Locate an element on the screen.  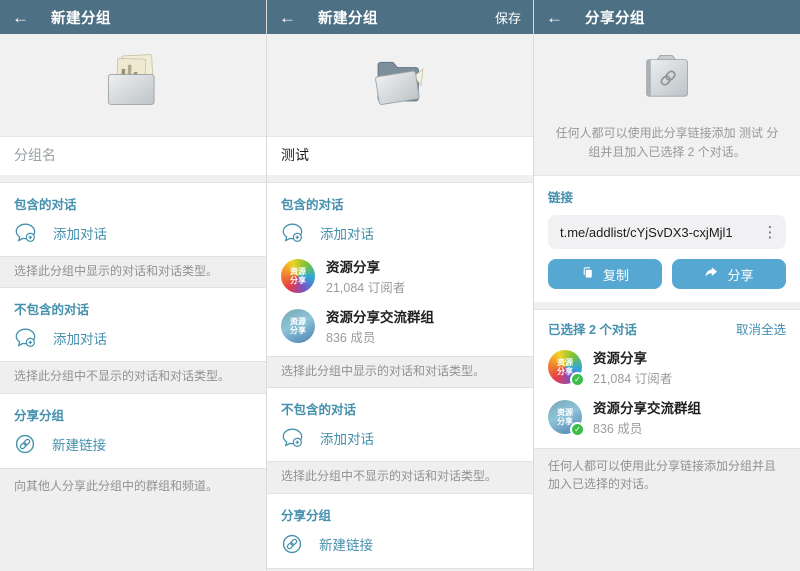
appbar: ← 新建分组 is located at coordinates (133, 17).